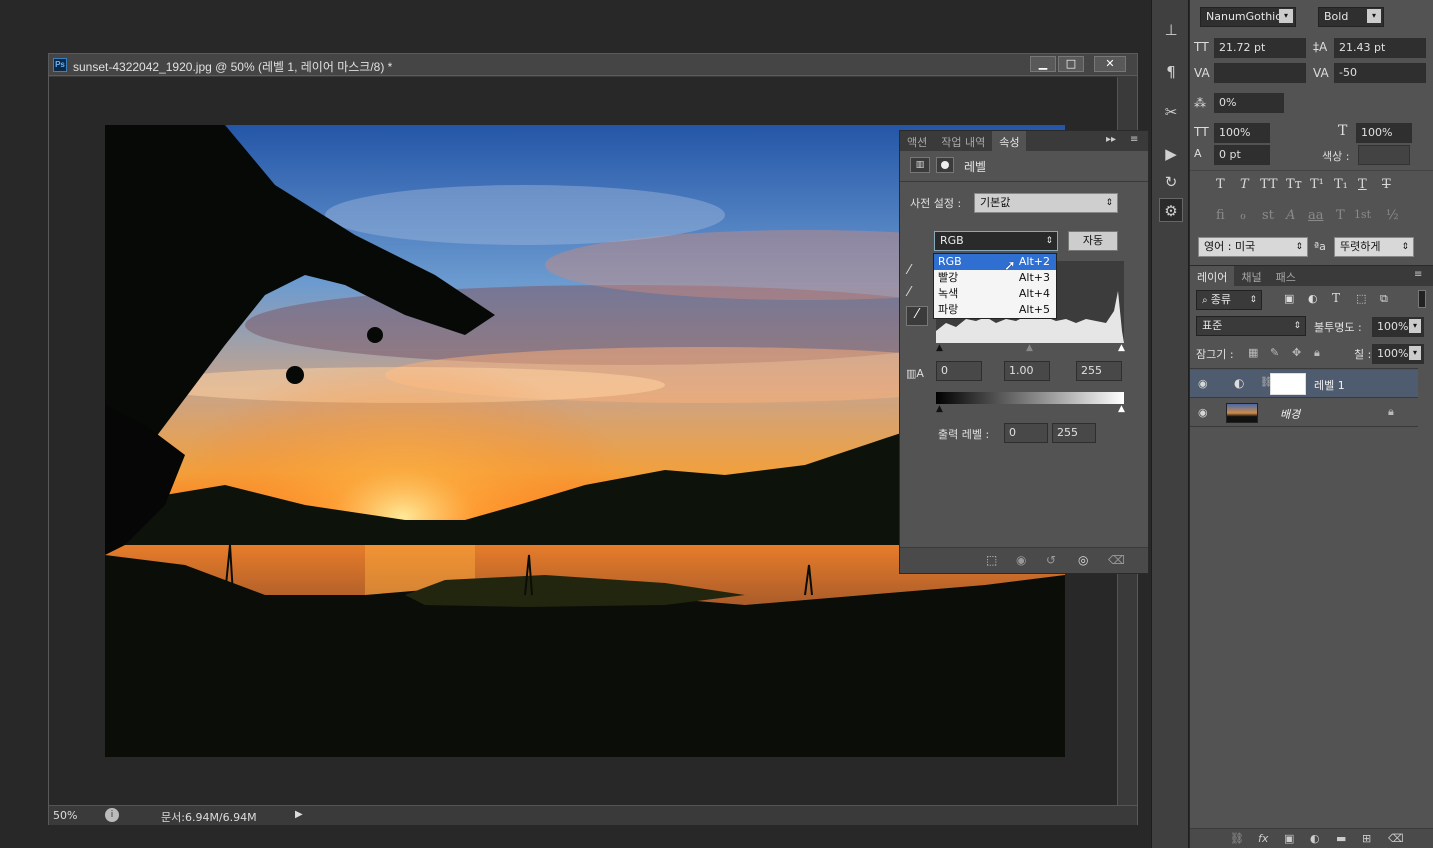 This screenshot has height=848, width=1433. What do you see at coordinates (1243, 215) in the screenshot?
I see `old-style-icon: ℴ` at bounding box center [1243, 215].